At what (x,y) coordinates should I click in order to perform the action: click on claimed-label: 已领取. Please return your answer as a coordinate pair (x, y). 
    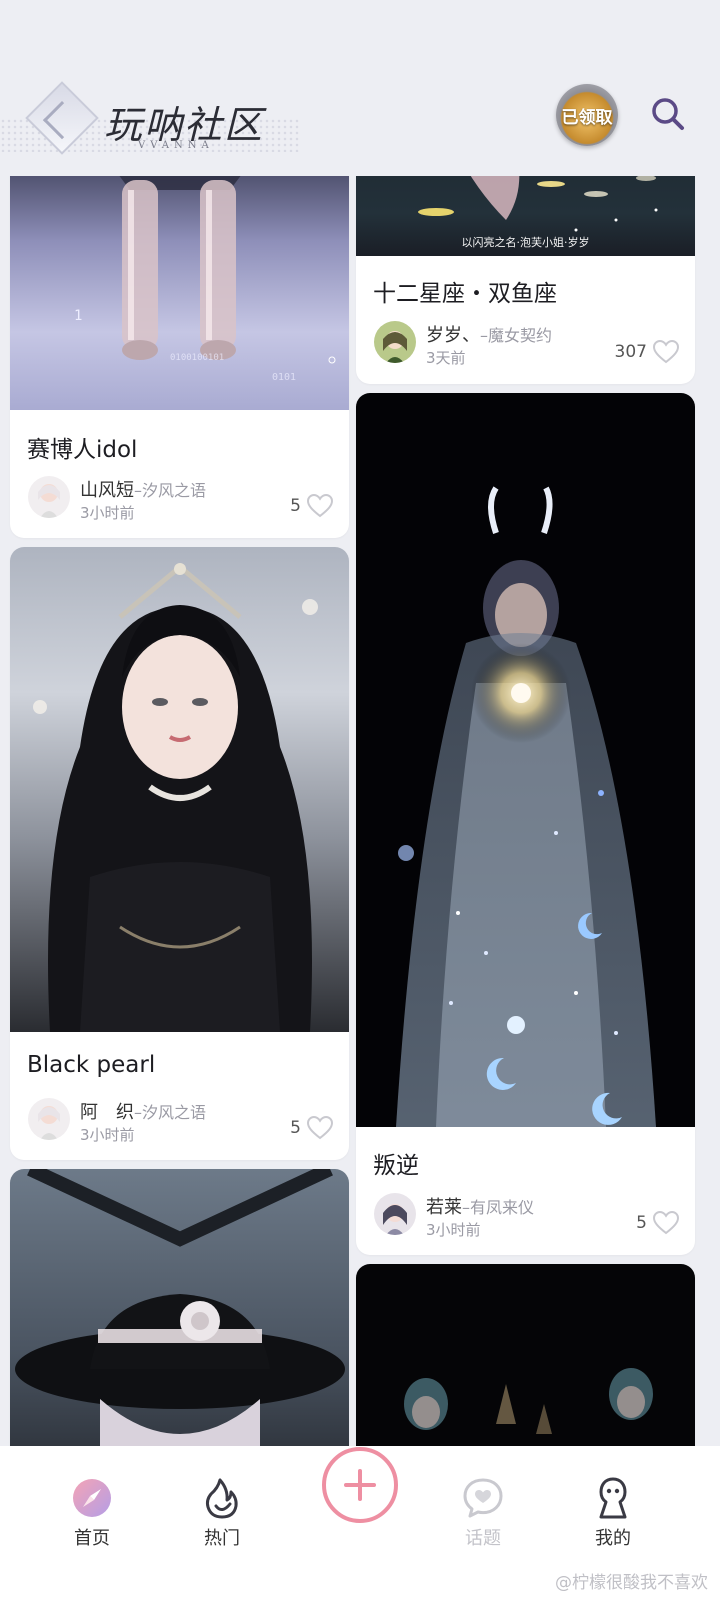
    Looking at the image, I should click on (587, 117).